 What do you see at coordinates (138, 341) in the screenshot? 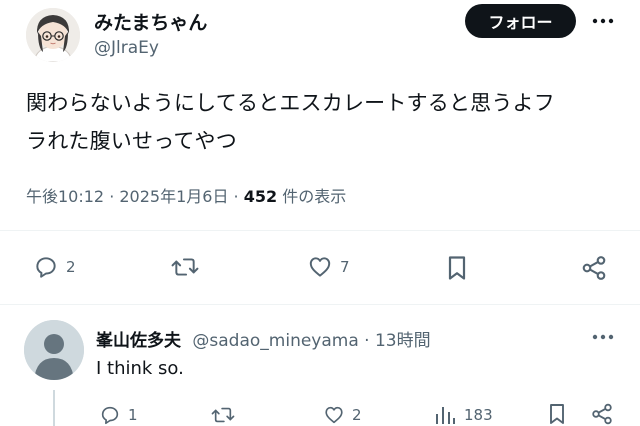
I see `reply-author-name: 峯山佐多夫` at bounding box center [138, 341].